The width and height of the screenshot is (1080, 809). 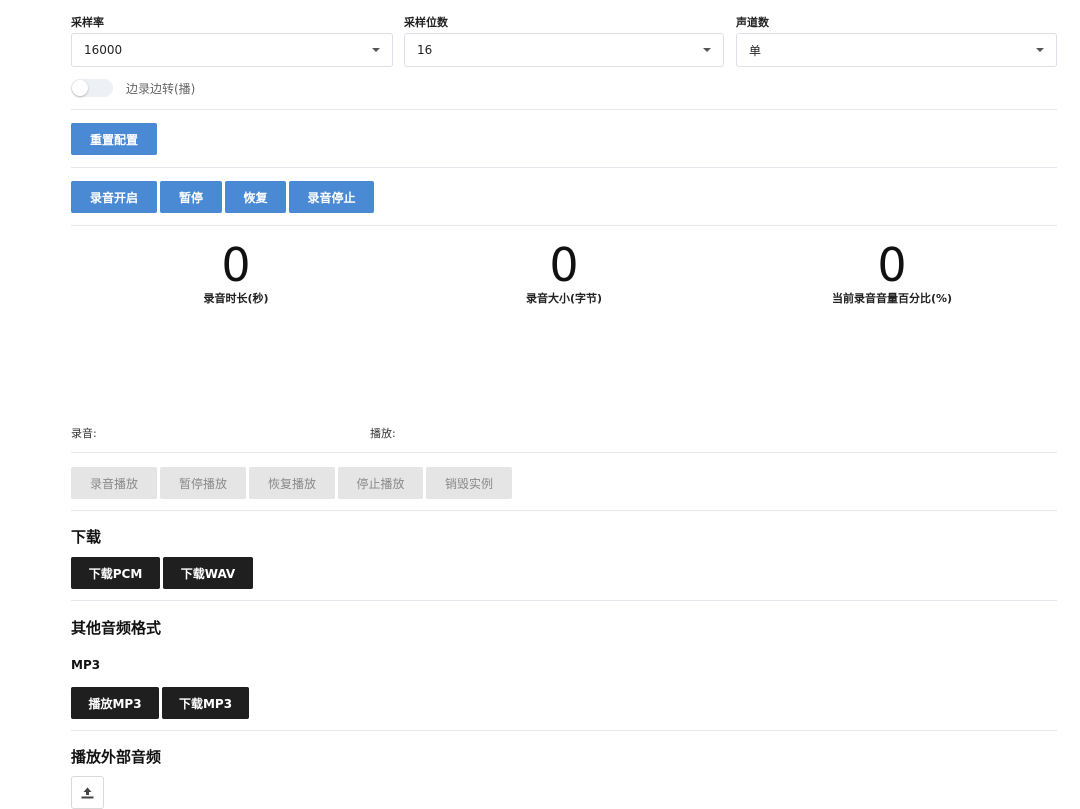 What do you see at coordinates (331, 197) in the screenshot?
I see `record-stop-button: 录音停止` at bounding box center [331, 197].